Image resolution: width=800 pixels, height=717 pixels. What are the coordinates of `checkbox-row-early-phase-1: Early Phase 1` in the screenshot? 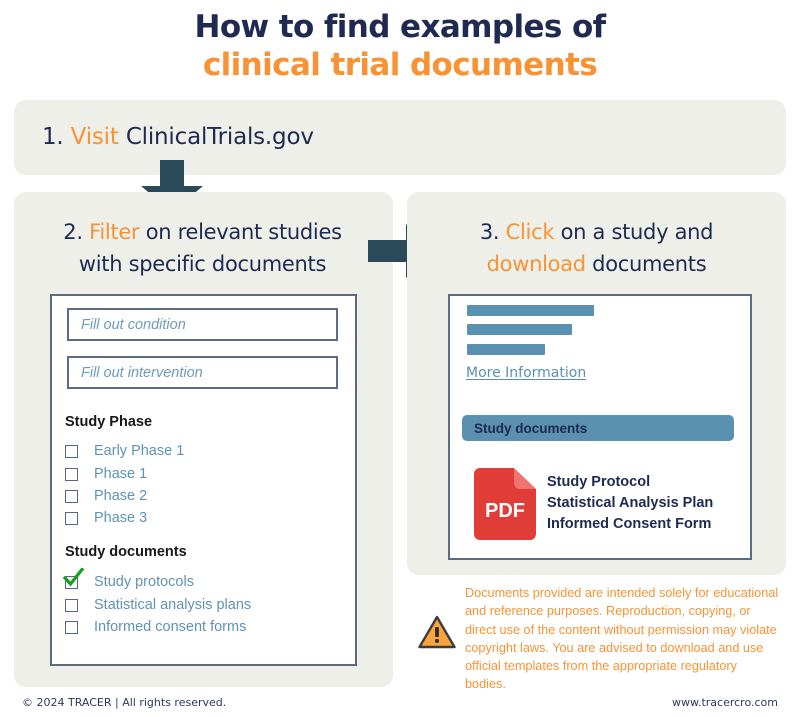 It's located at (124, 451).